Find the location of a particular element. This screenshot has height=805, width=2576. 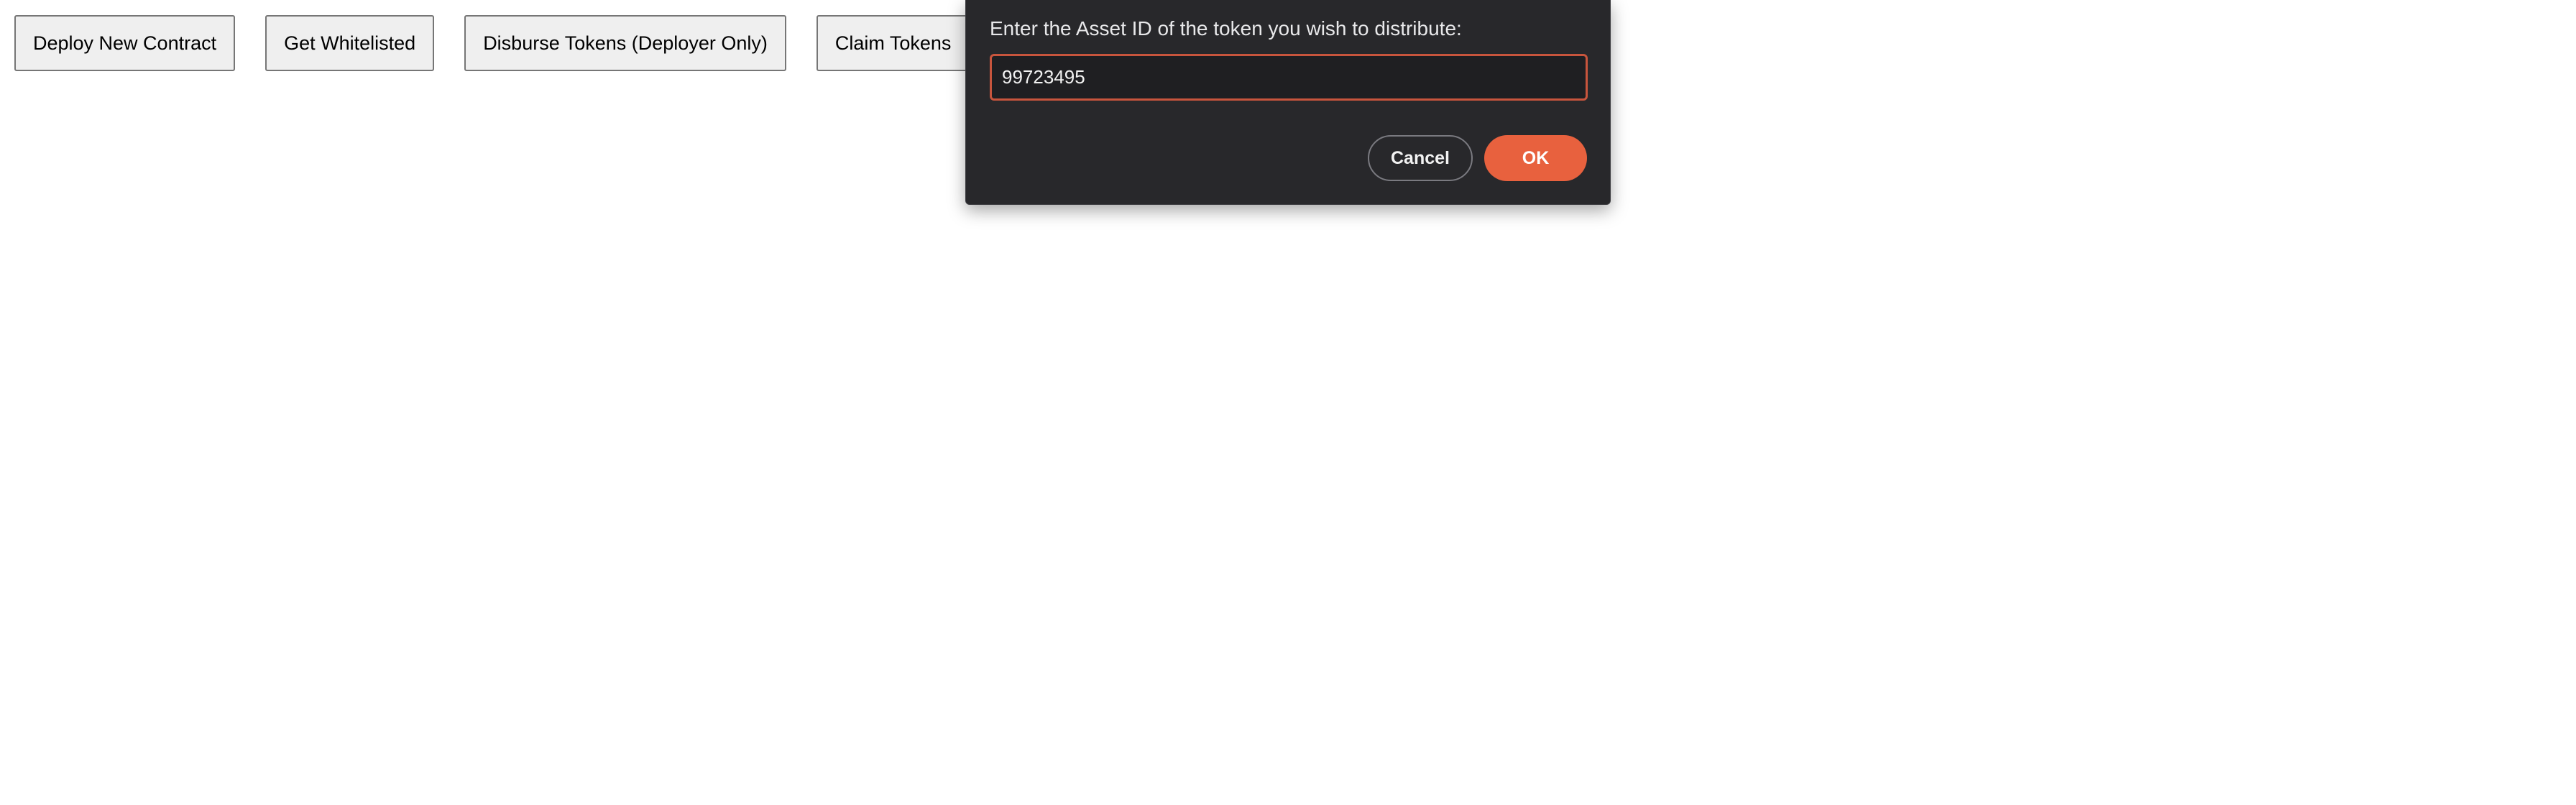

cancel-button: Cancel is located at coordinates (1420, 158).